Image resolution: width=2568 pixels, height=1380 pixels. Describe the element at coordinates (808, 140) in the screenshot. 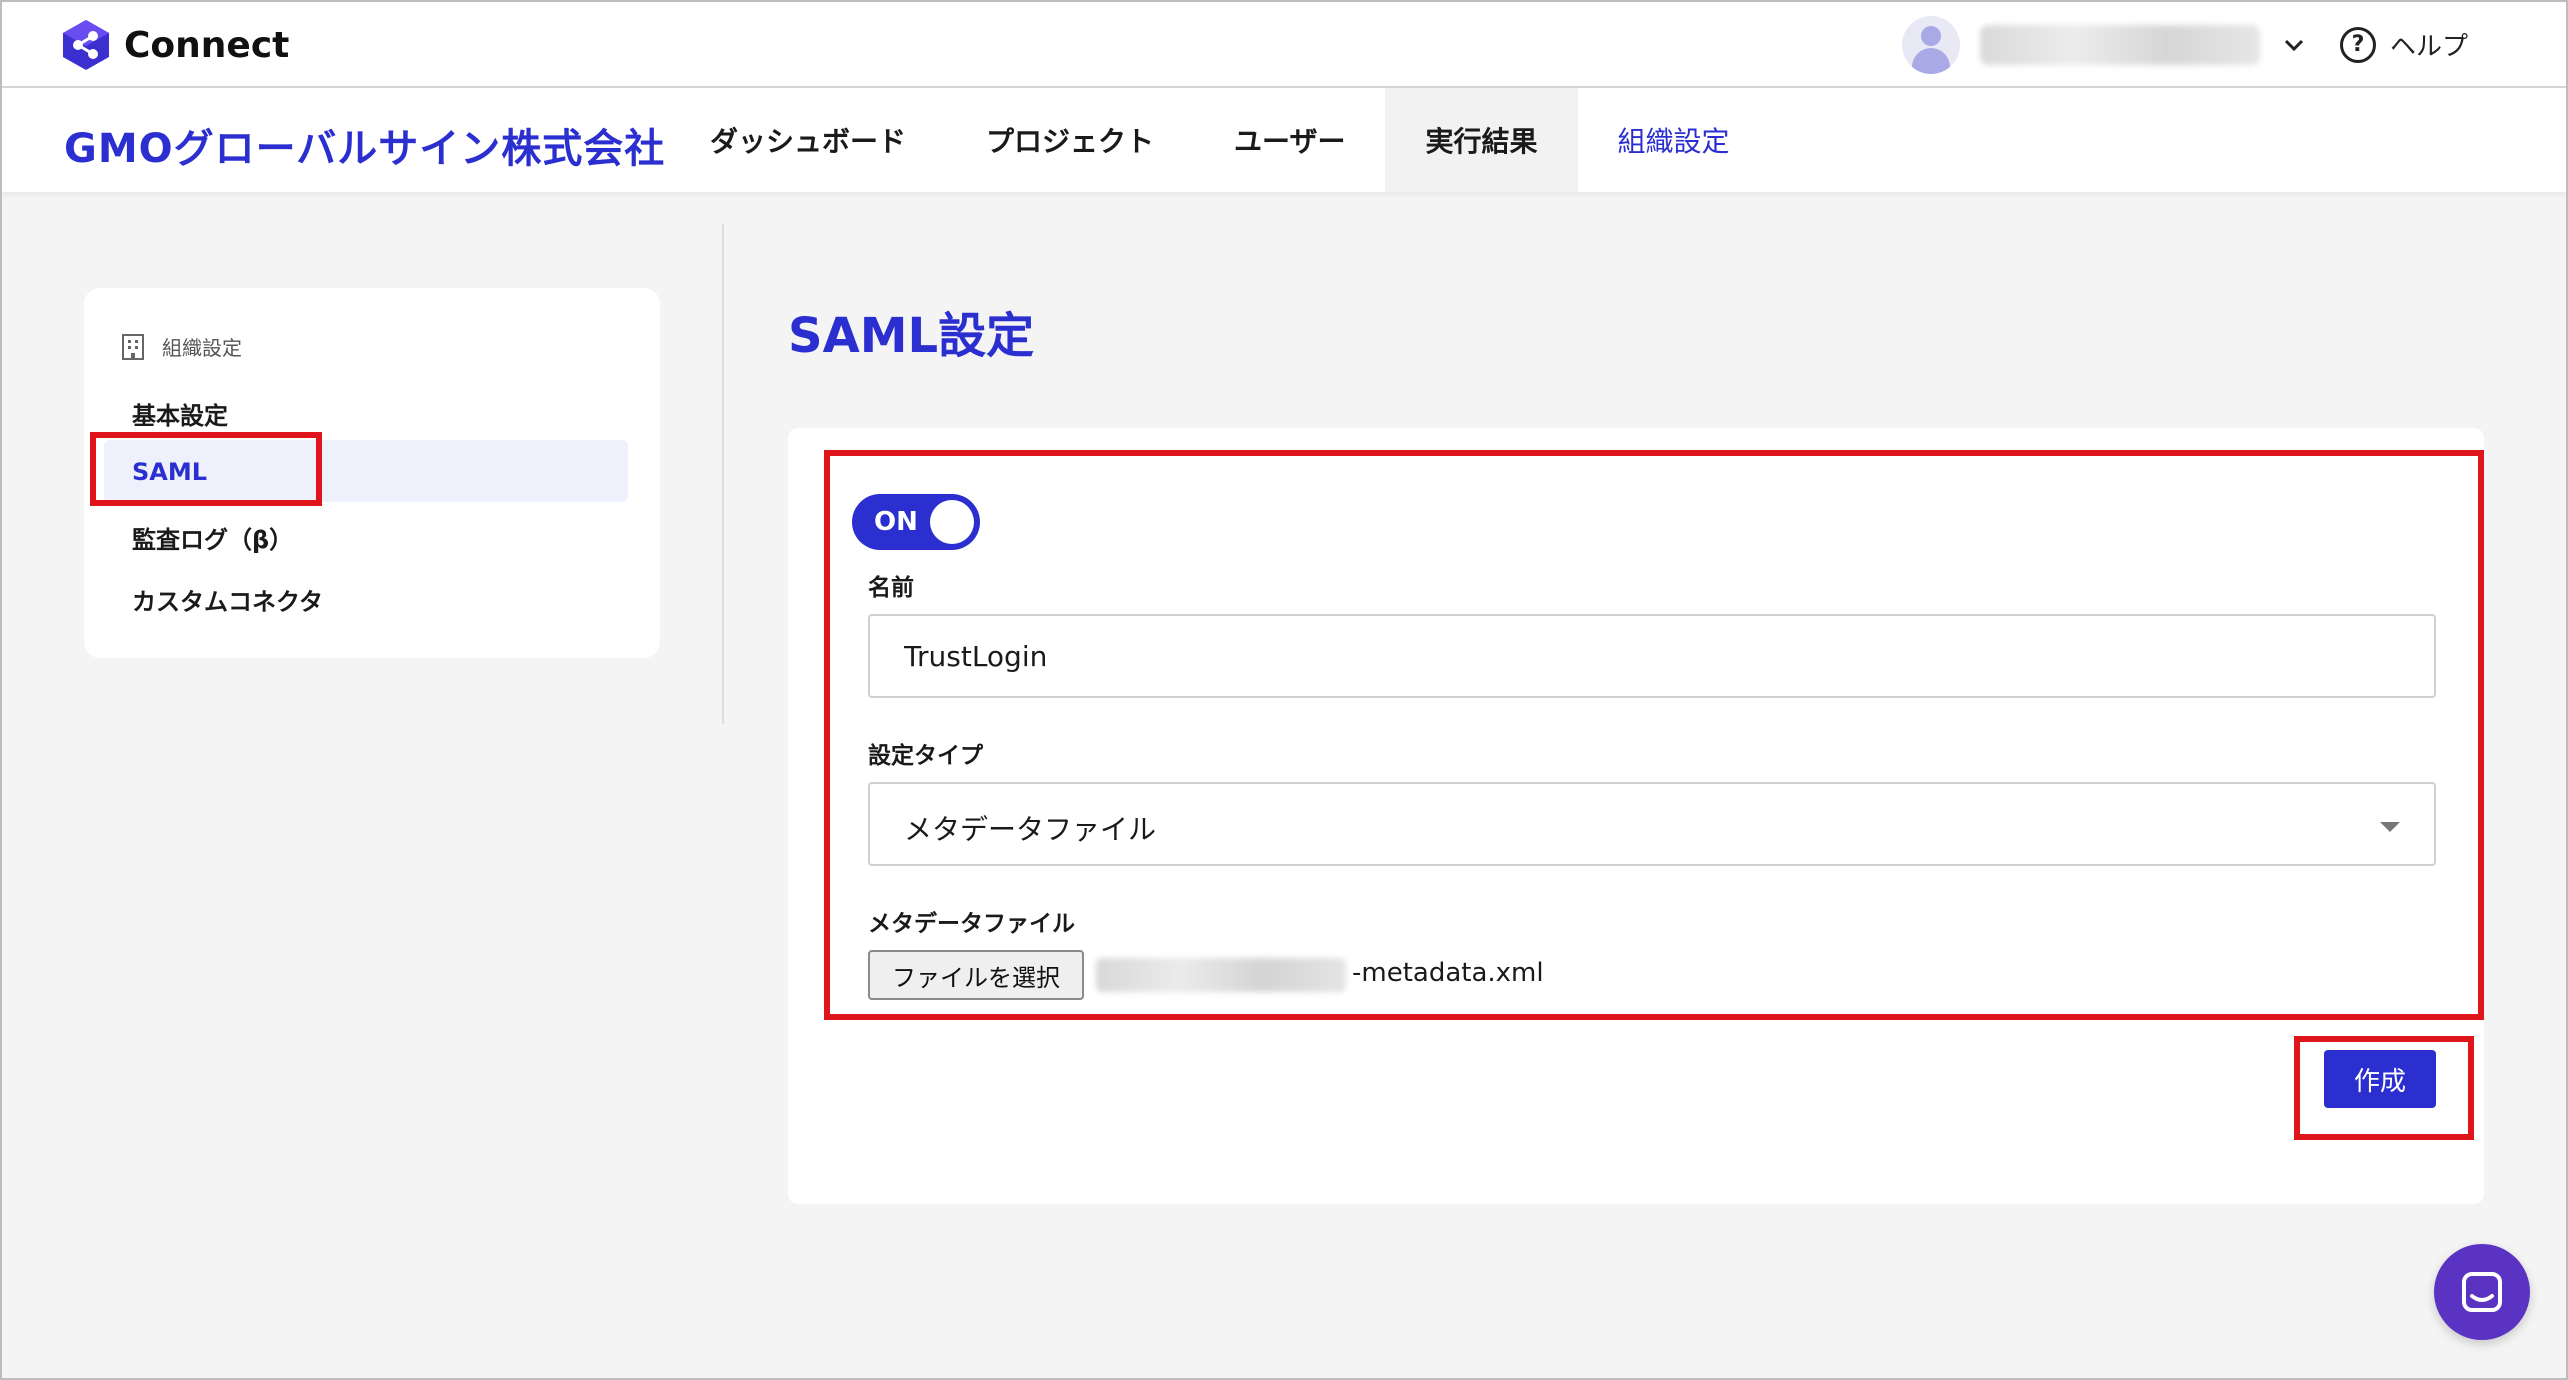

I see `tab-dashboard: ダッシュボード` at that location.